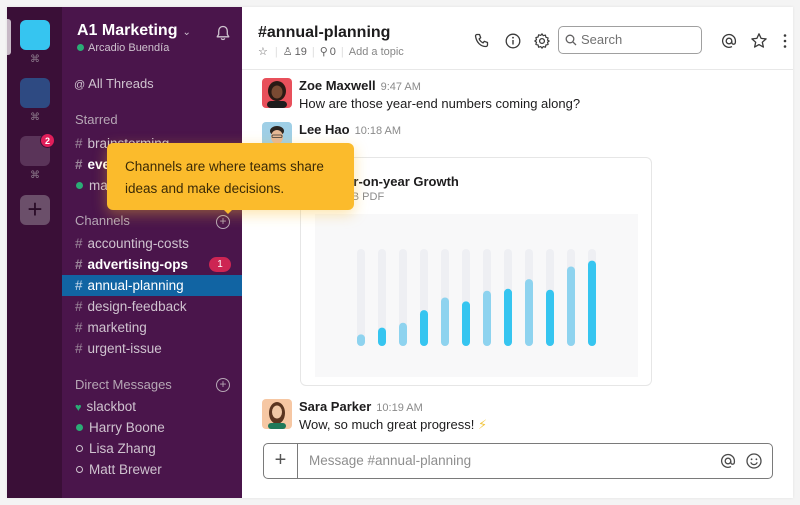 This screenshot has width=800, height=505. Describe the element at coordinates (335, 406) in the screenshot. I see `author-name: Sara Parker` at that location.